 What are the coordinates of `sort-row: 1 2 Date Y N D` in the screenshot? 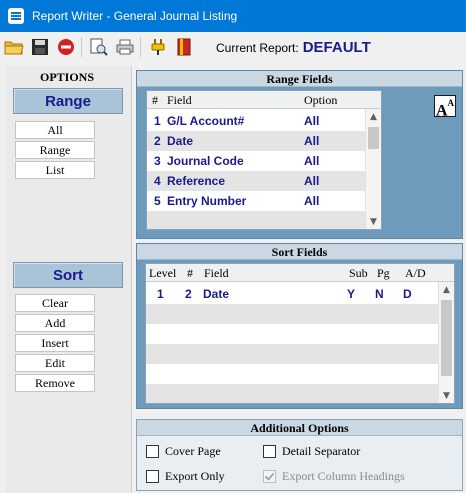 It's located at (292, 294).